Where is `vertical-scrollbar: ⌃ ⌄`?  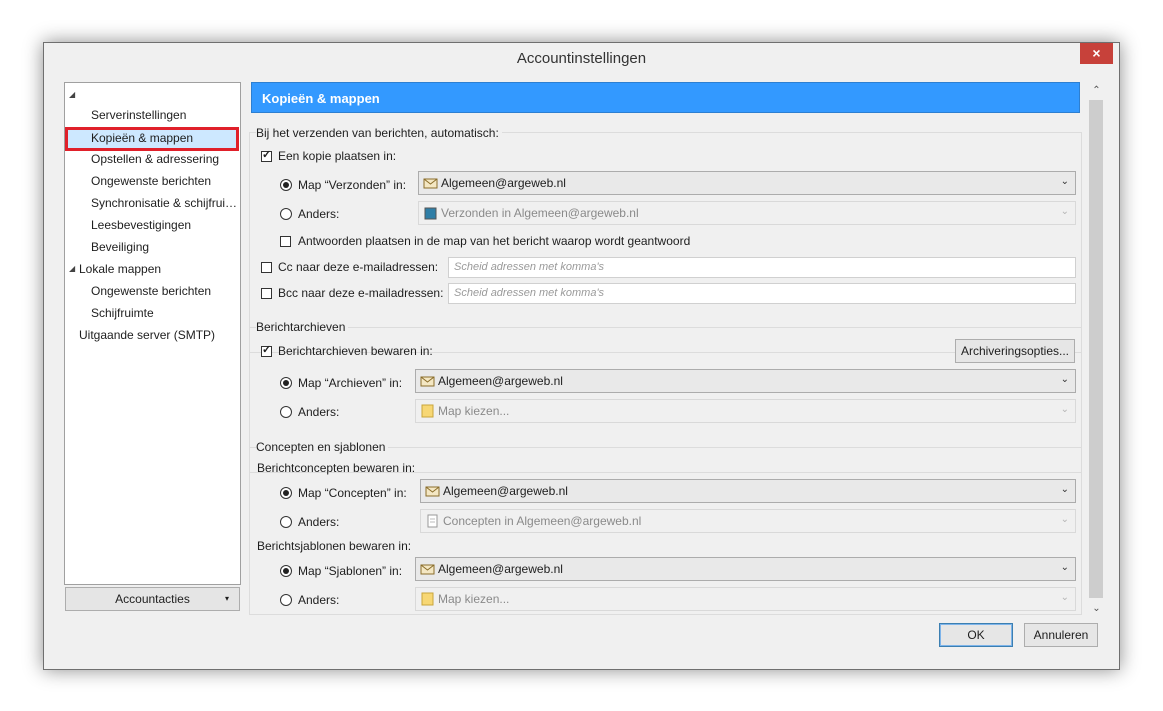 vertical-scrollbar: ⌃ ⌄ is located at coordinates (1096, 349).